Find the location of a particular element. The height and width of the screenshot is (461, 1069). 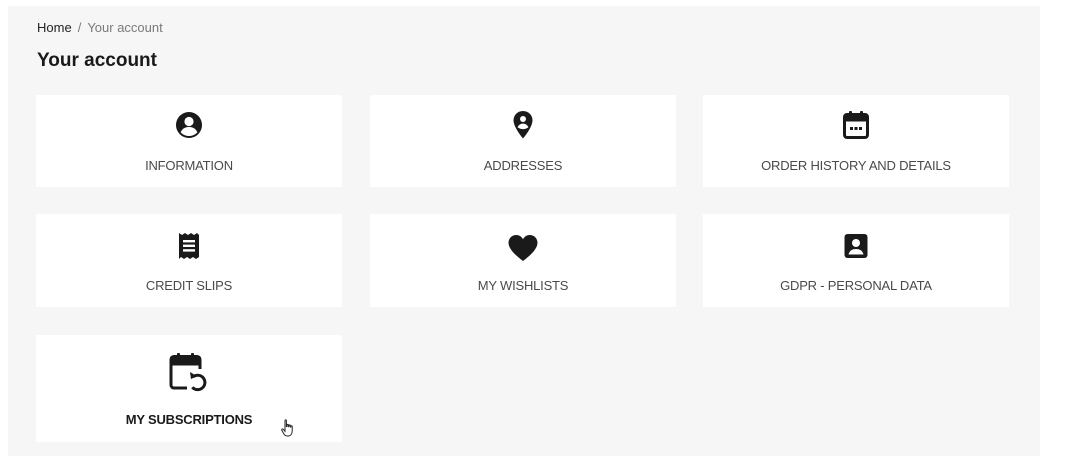

heart-icon is located at coordinates (523, 248).